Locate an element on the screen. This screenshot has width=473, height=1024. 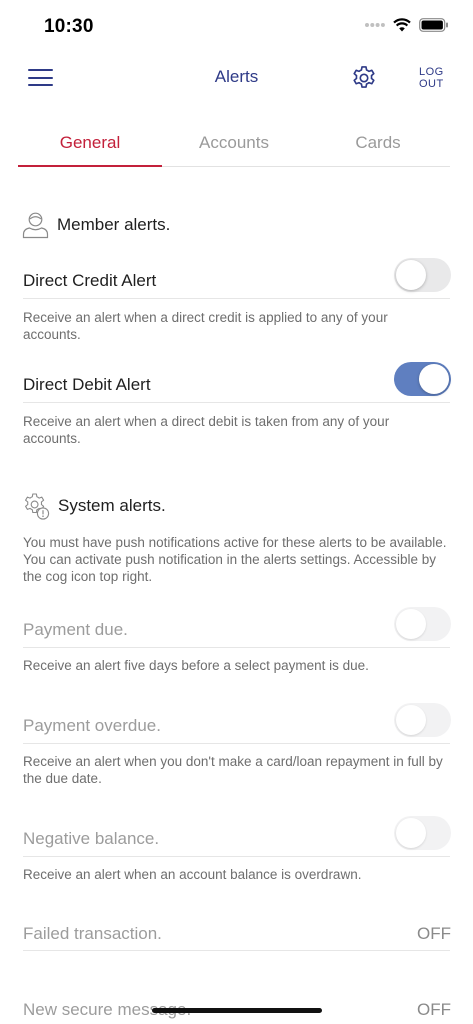
signal-icon is located at coordinates (375, 25).